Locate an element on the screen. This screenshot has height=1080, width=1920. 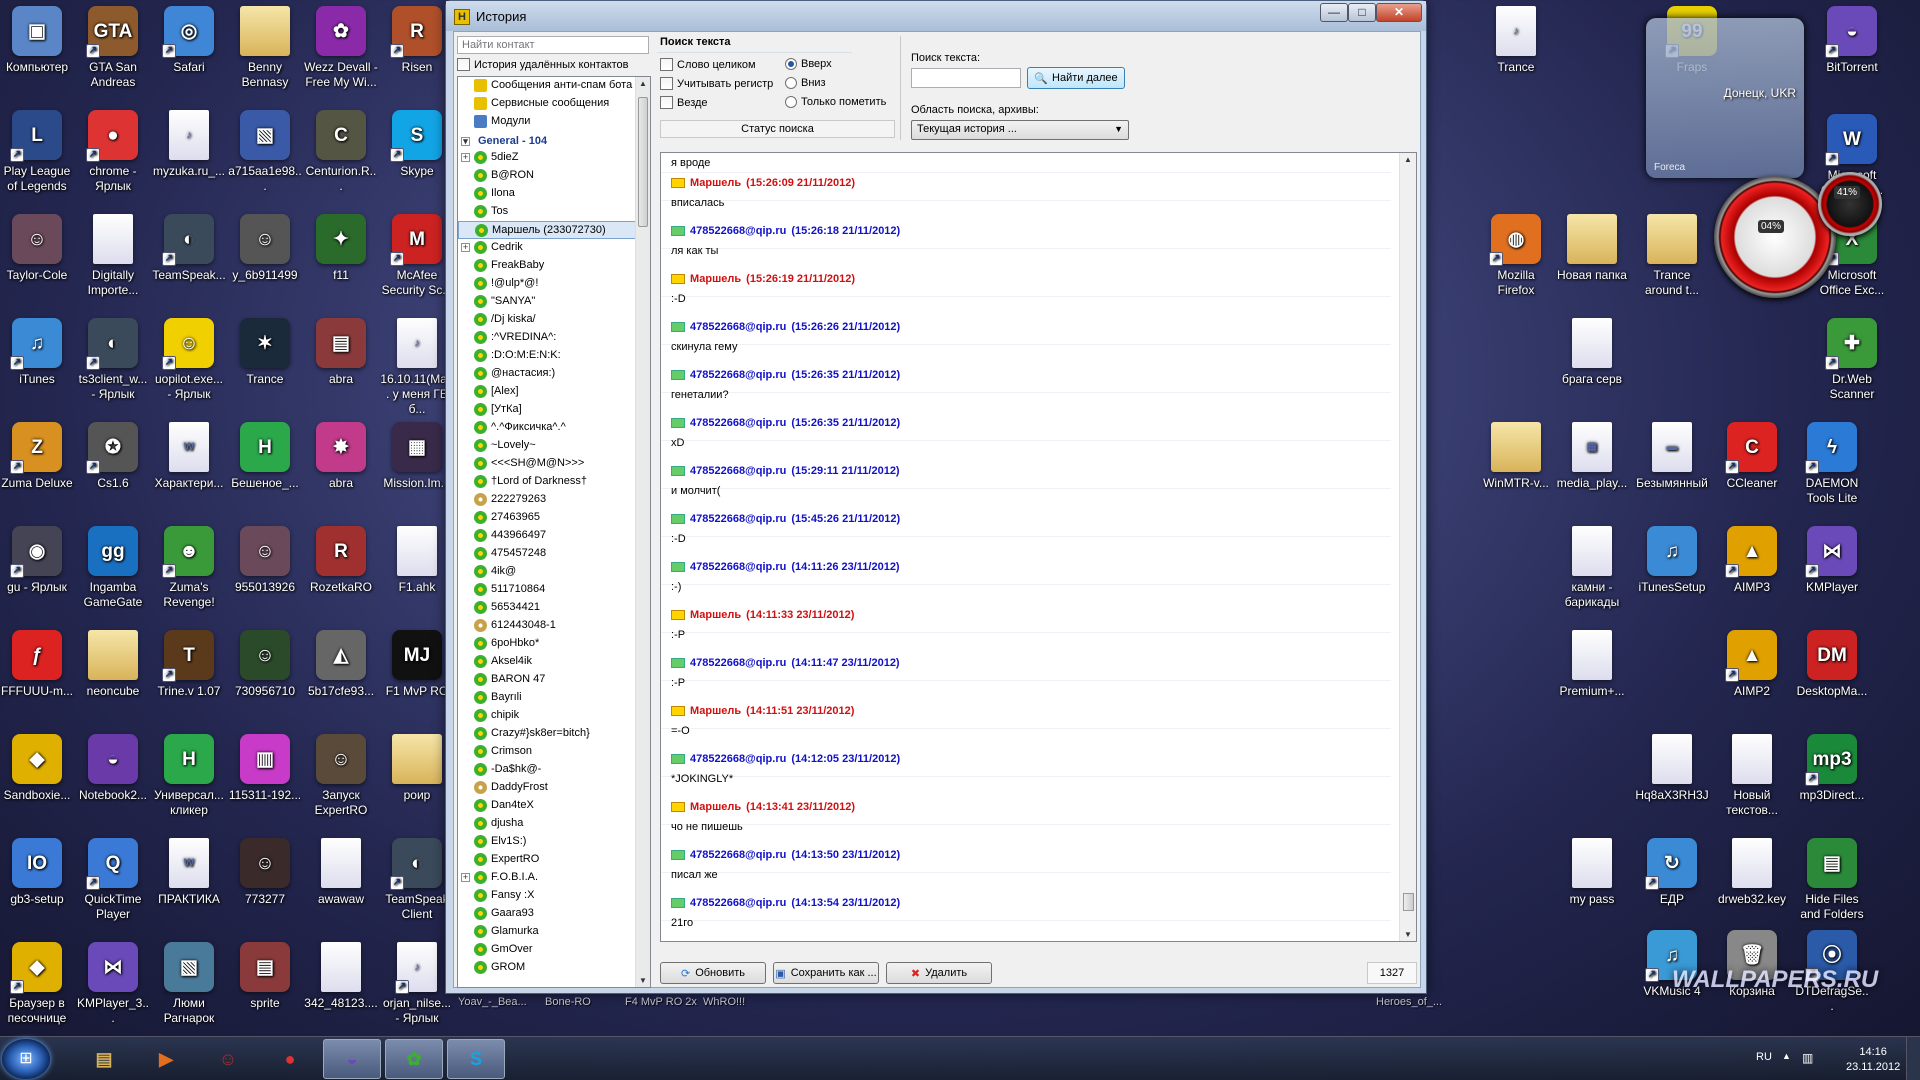
desktop-icon: Q ↗ QuickTime Player is located at coordinates (113, 884).